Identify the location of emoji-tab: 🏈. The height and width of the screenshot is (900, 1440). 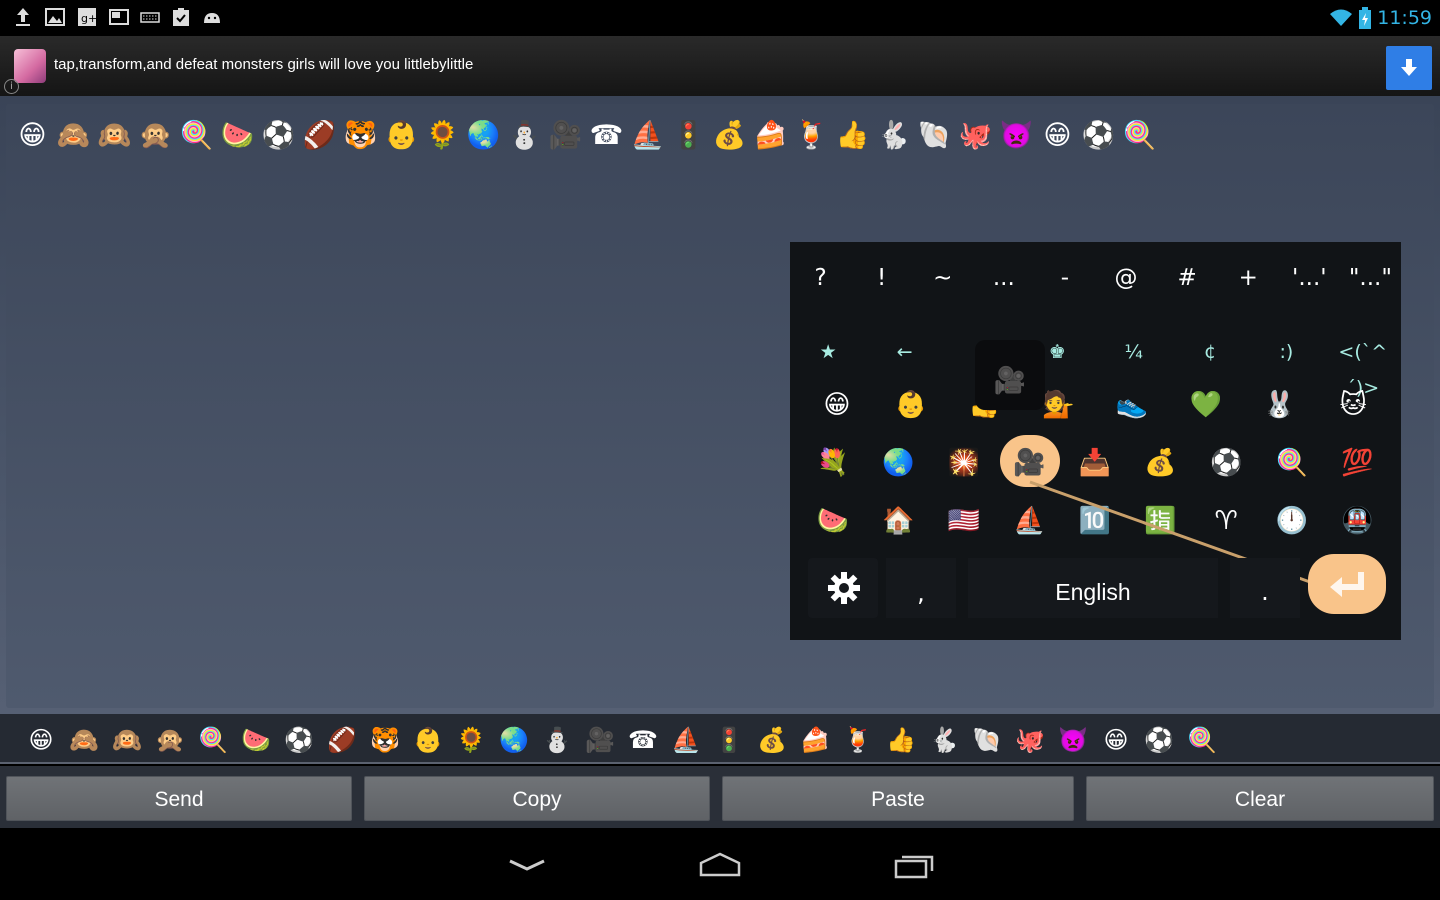
(342, 740).